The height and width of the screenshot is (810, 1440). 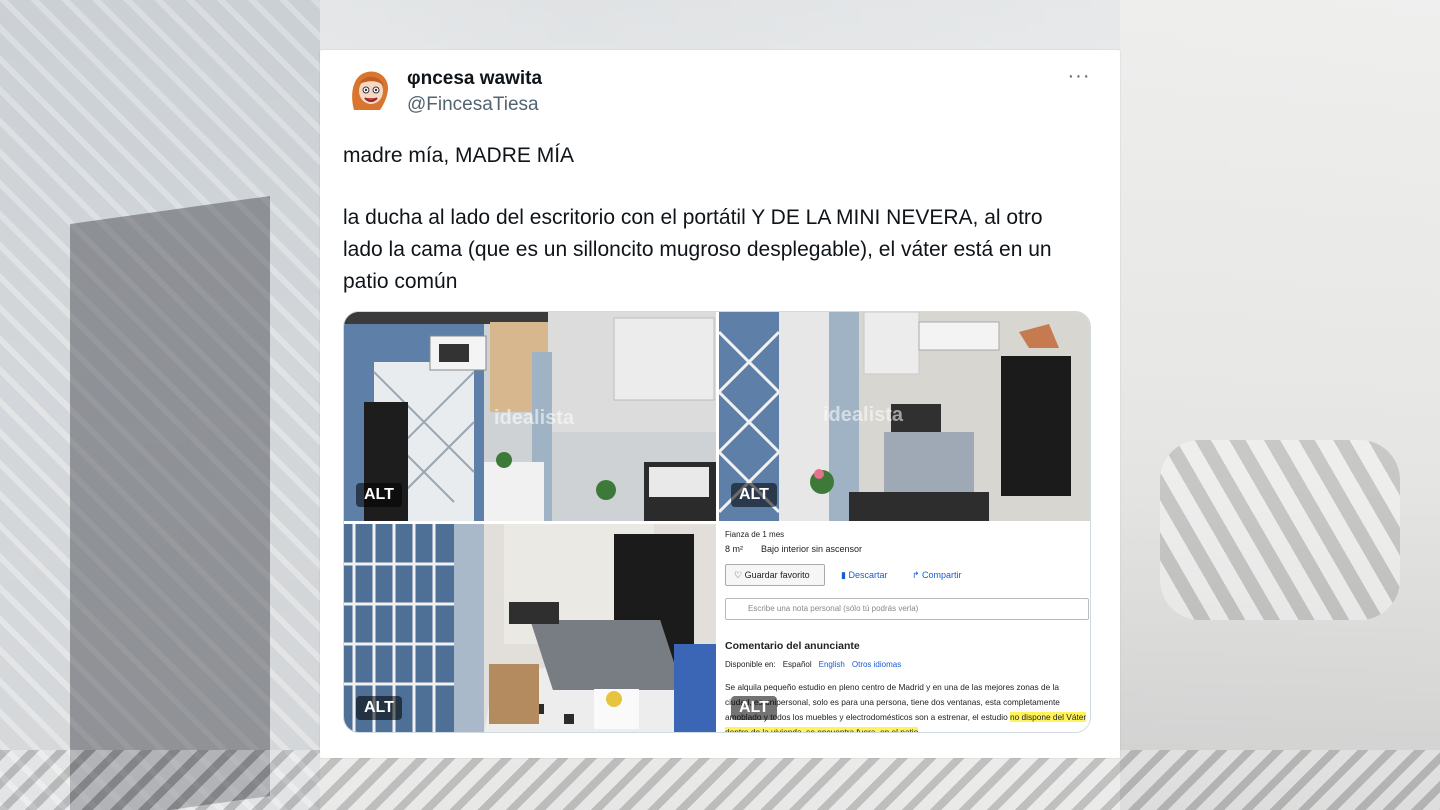 What do you see at coordinates (1079, 78) in the screenshot?
I see `more-options-icon: ···` at bounding box center [1079, 78].